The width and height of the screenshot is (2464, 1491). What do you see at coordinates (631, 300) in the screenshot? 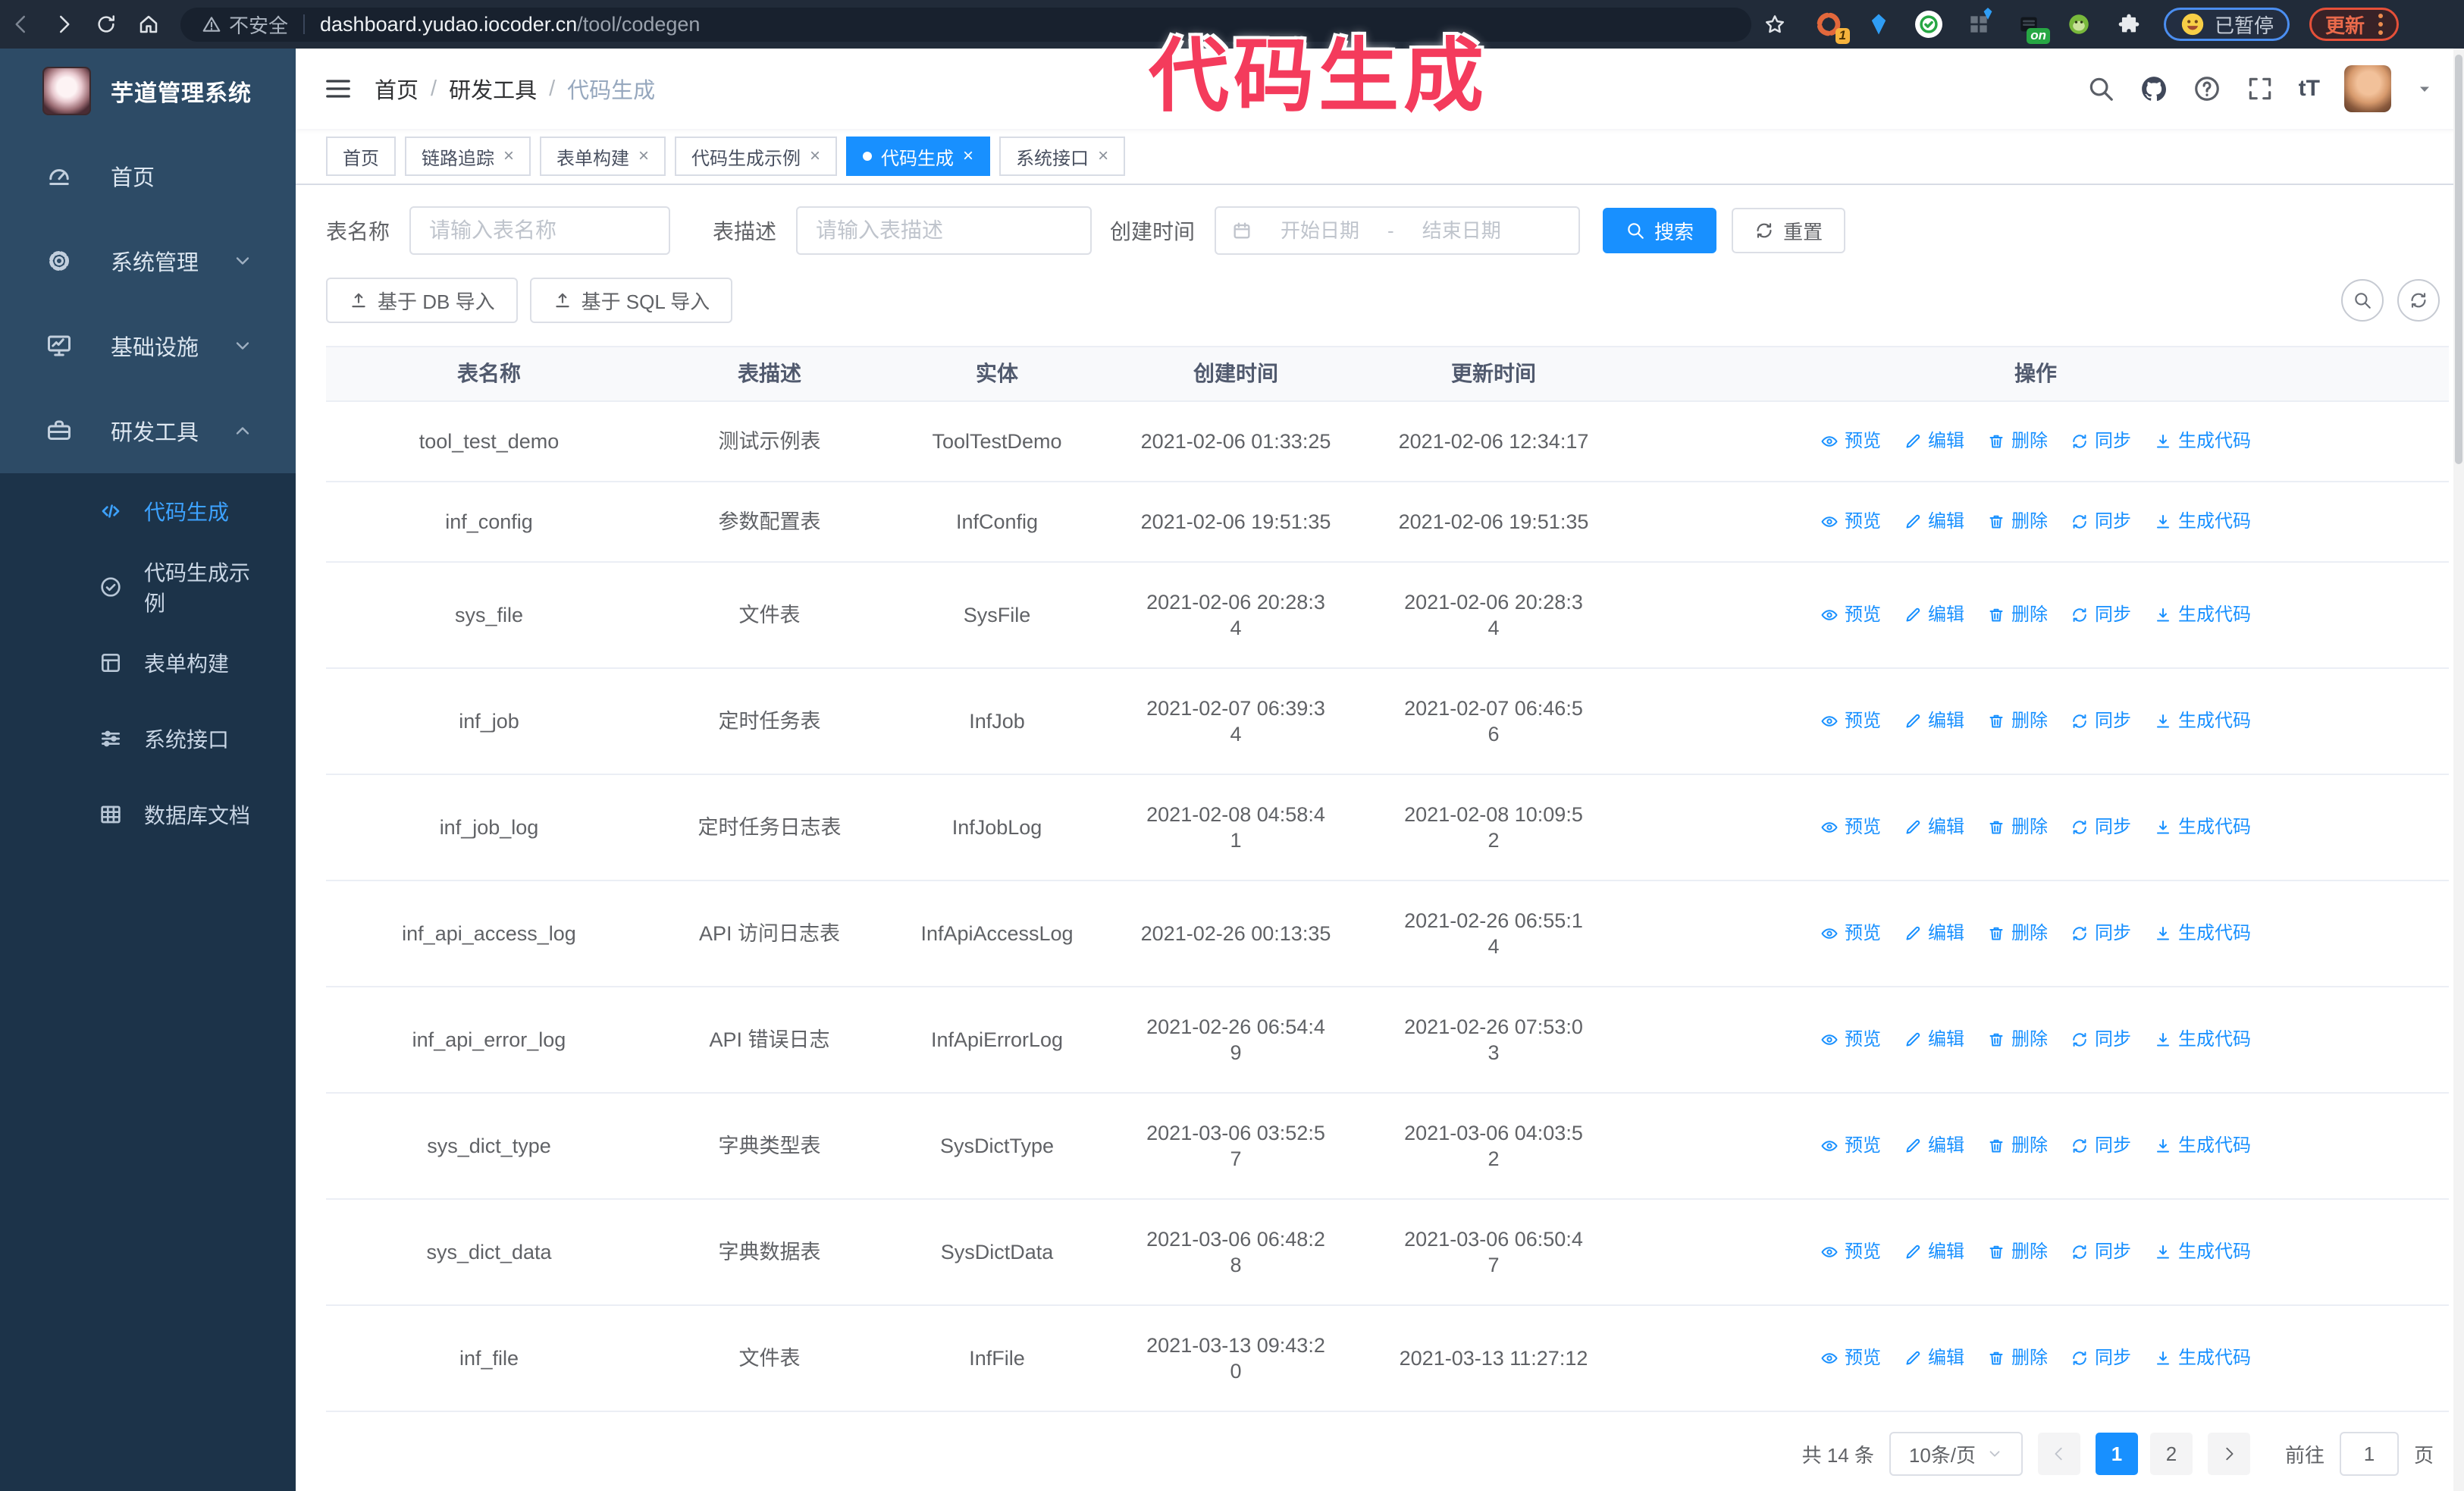
I see `import-sql-button: 基于 SQL 导入` at bounding box center [631, 300].